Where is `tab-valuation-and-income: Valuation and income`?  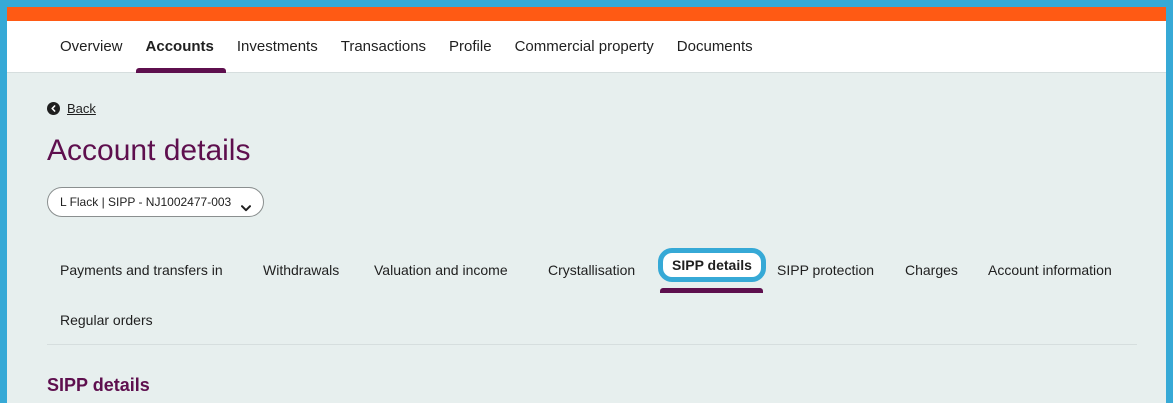 tab-valuation-and-income: Valuation and income is located at coordinates (441, 270).